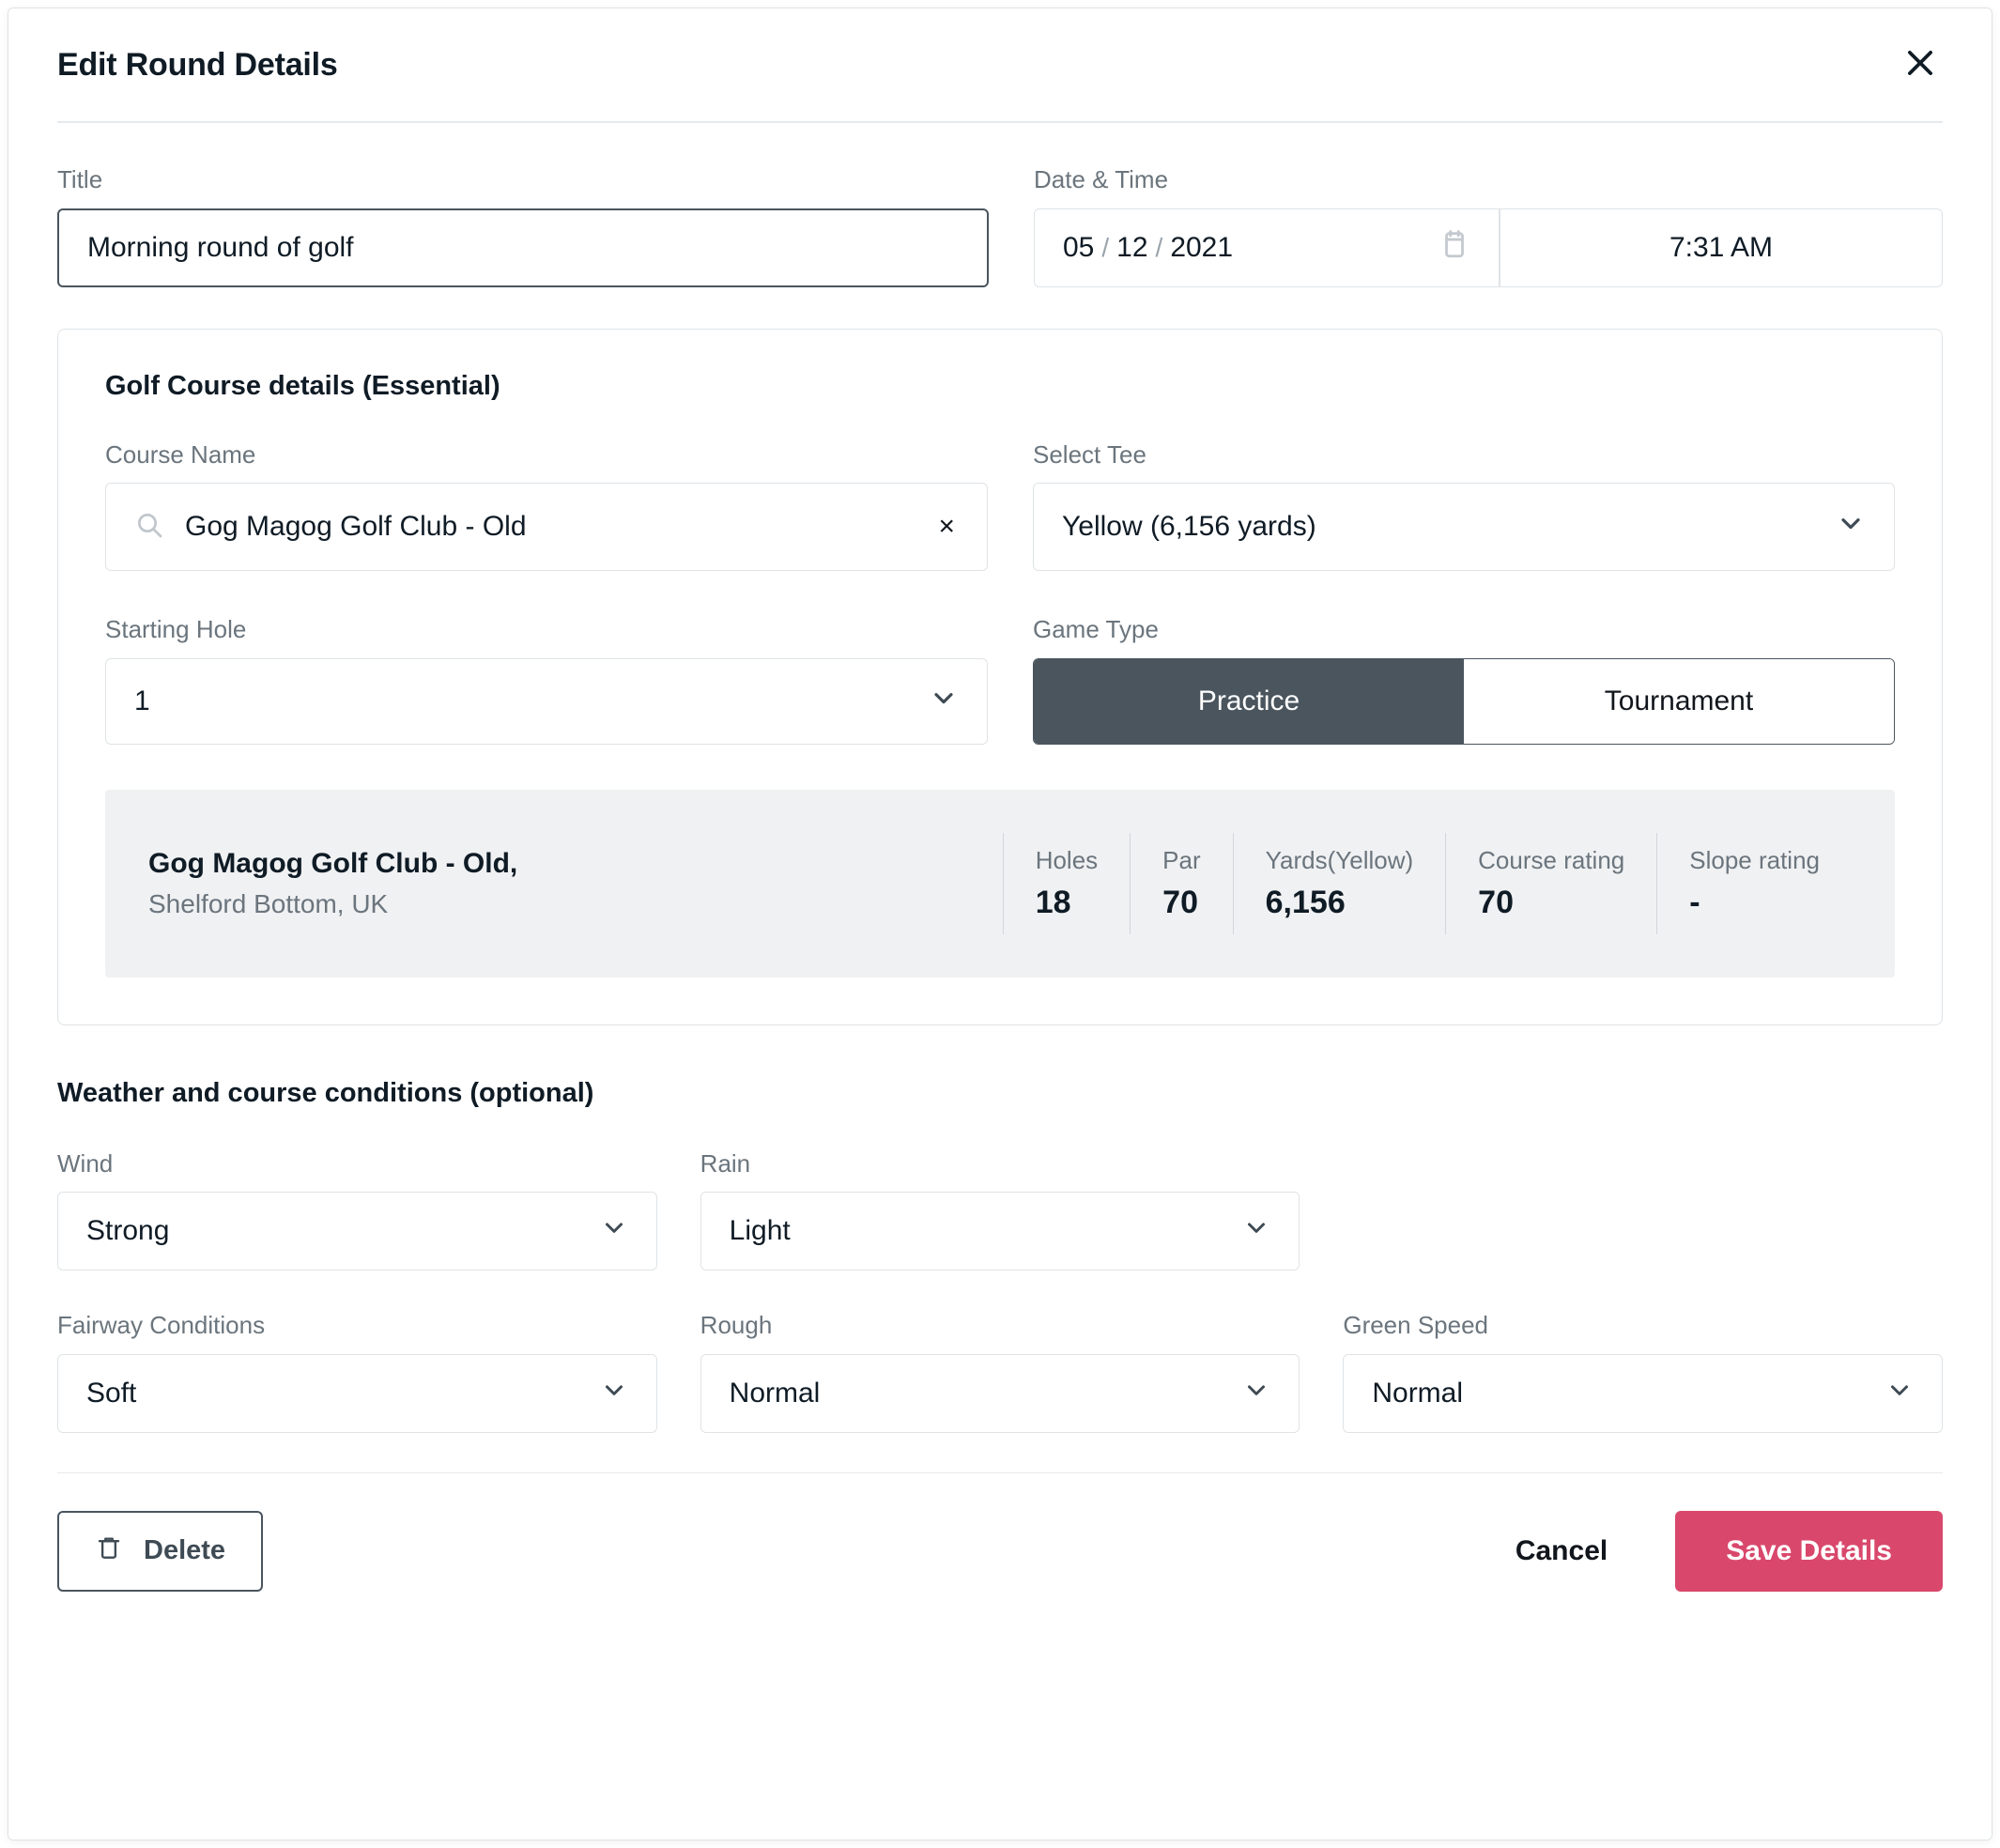 The width and height of the screenshot is (2000, 1848). What do you see at coordinates (546, 527) in the screenshot?
I see `course-name-input: Gog Magog Golf Club - Old ×` at bounding box center [546, 527].